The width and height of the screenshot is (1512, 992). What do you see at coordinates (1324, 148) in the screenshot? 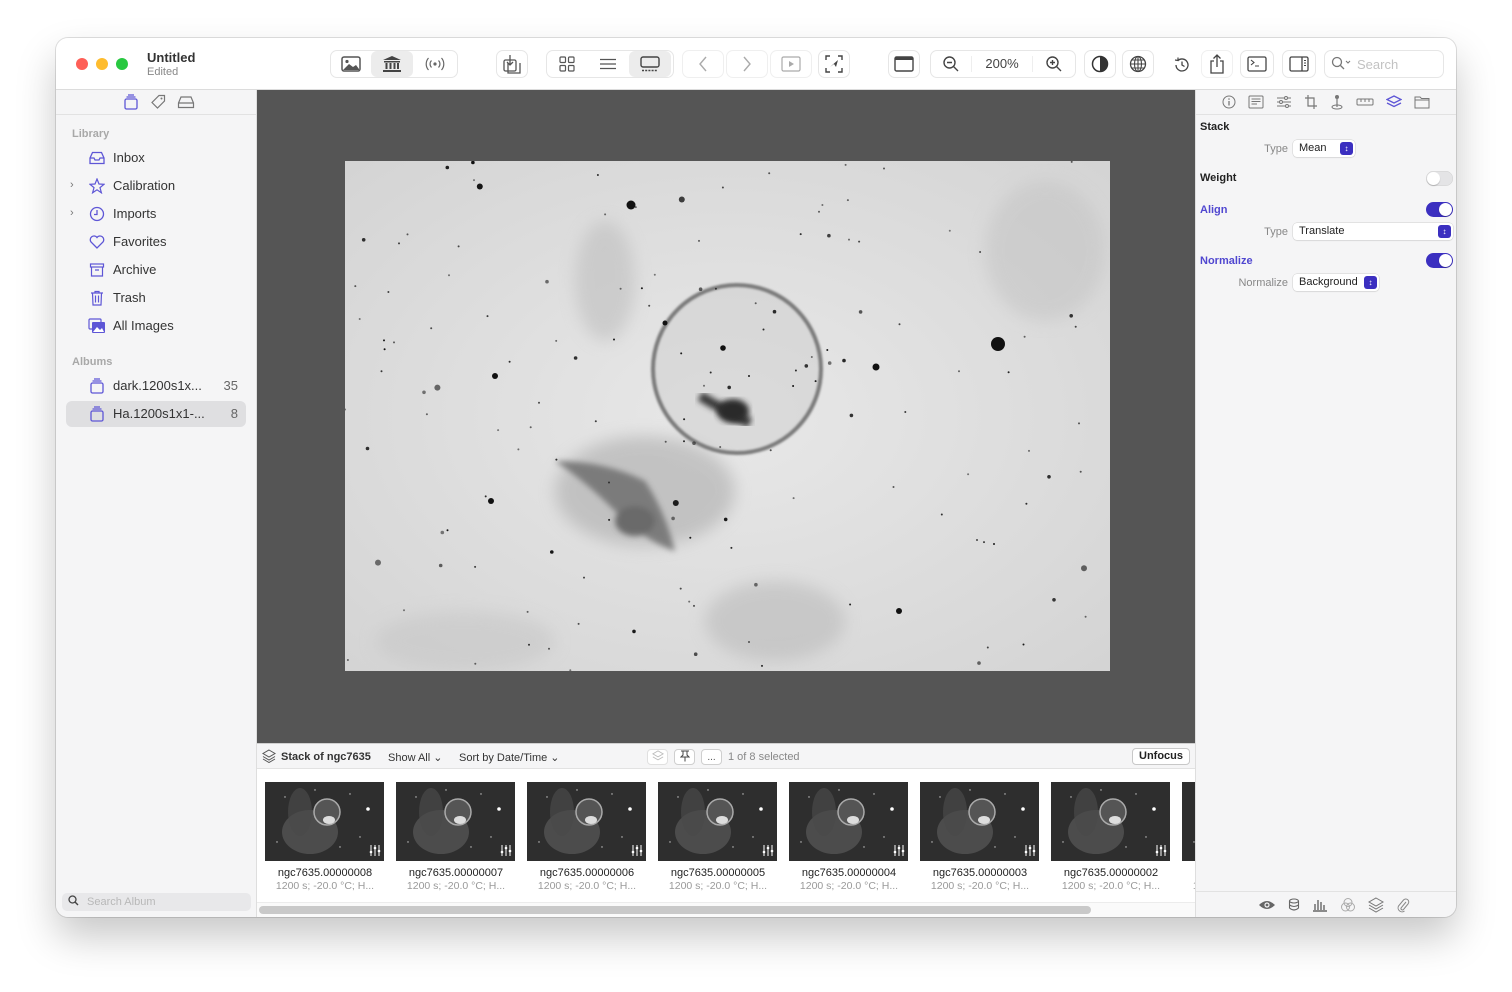
I see `stack-type-popup: Mean ↕` at bounding box center [1324, 148].